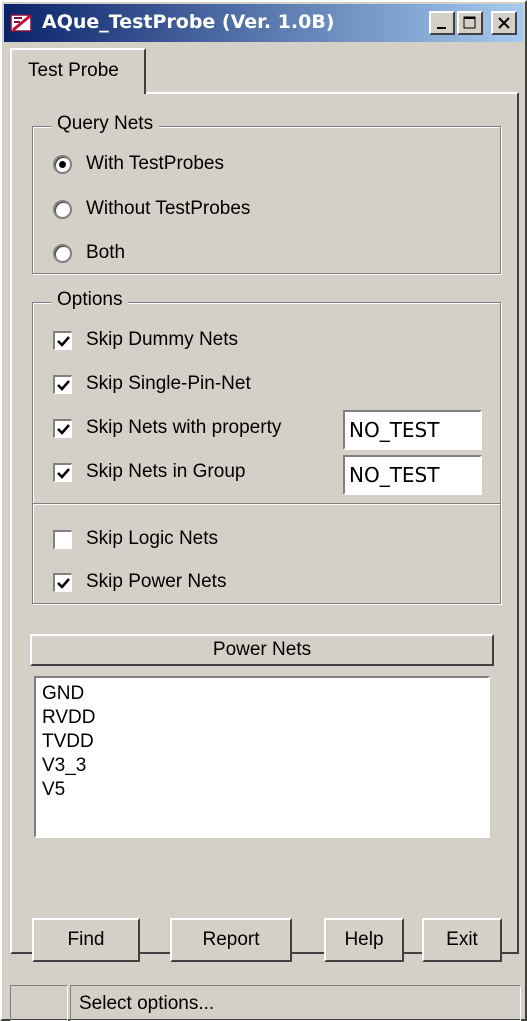 The width and height of the screenshot is (527, 1021). I want to click on report-button: Report, so click(231, 940).